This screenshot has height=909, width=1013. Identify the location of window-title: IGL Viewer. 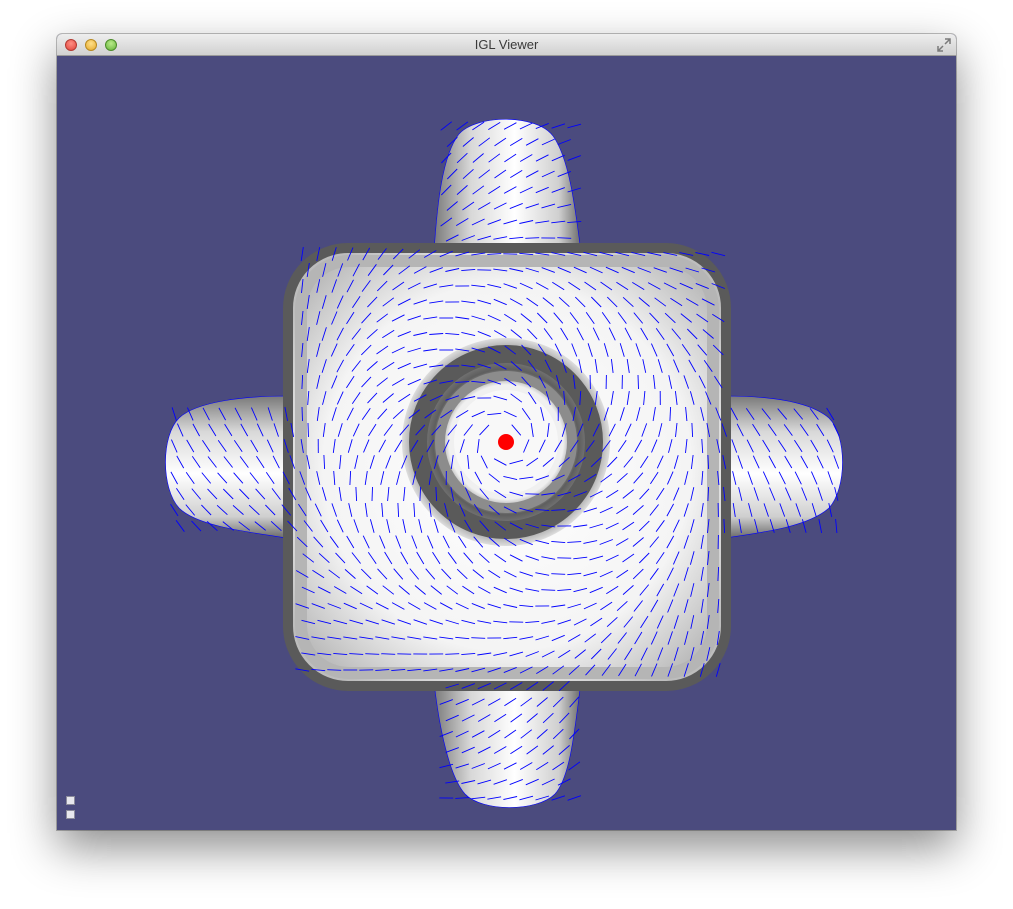
(506, 44).